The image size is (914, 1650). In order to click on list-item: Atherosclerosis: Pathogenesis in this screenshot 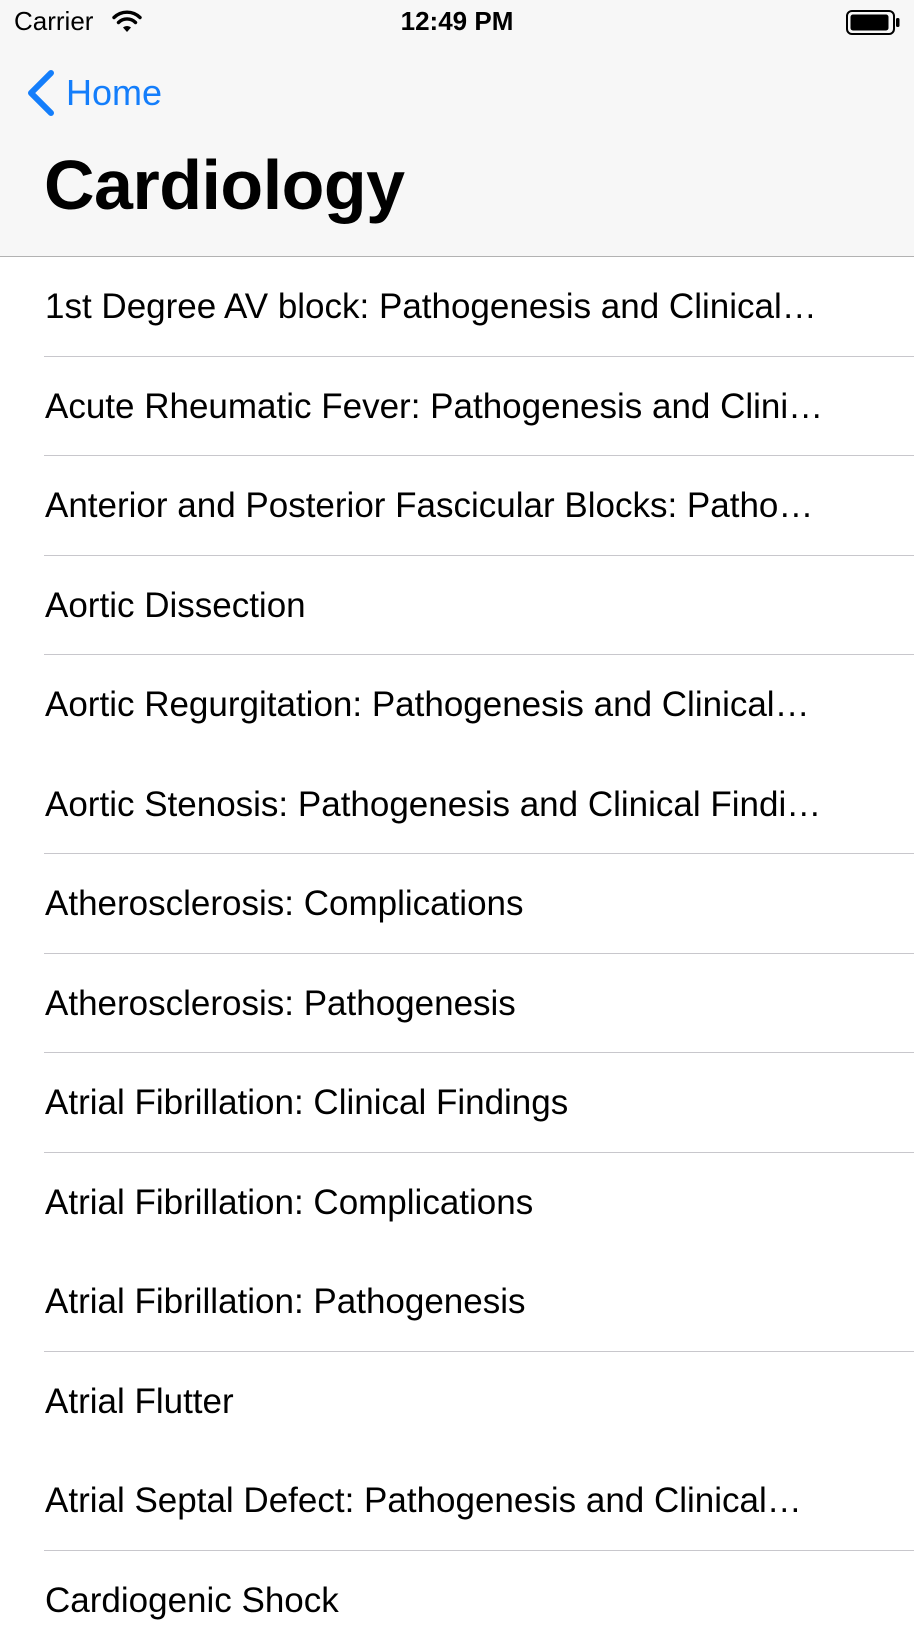, I will do `click(457, 1004)`.